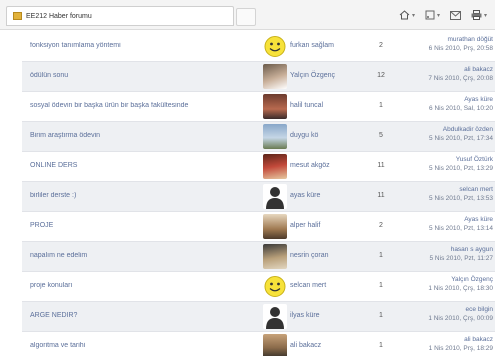  I want to click on new-tab-button, so click(246, 17).